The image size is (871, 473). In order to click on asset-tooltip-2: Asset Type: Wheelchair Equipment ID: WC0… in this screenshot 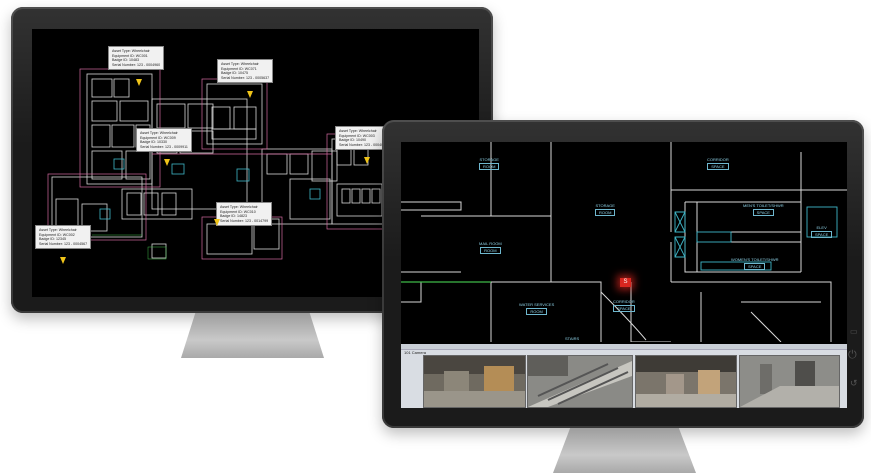, I will do `click(245, 71)`.